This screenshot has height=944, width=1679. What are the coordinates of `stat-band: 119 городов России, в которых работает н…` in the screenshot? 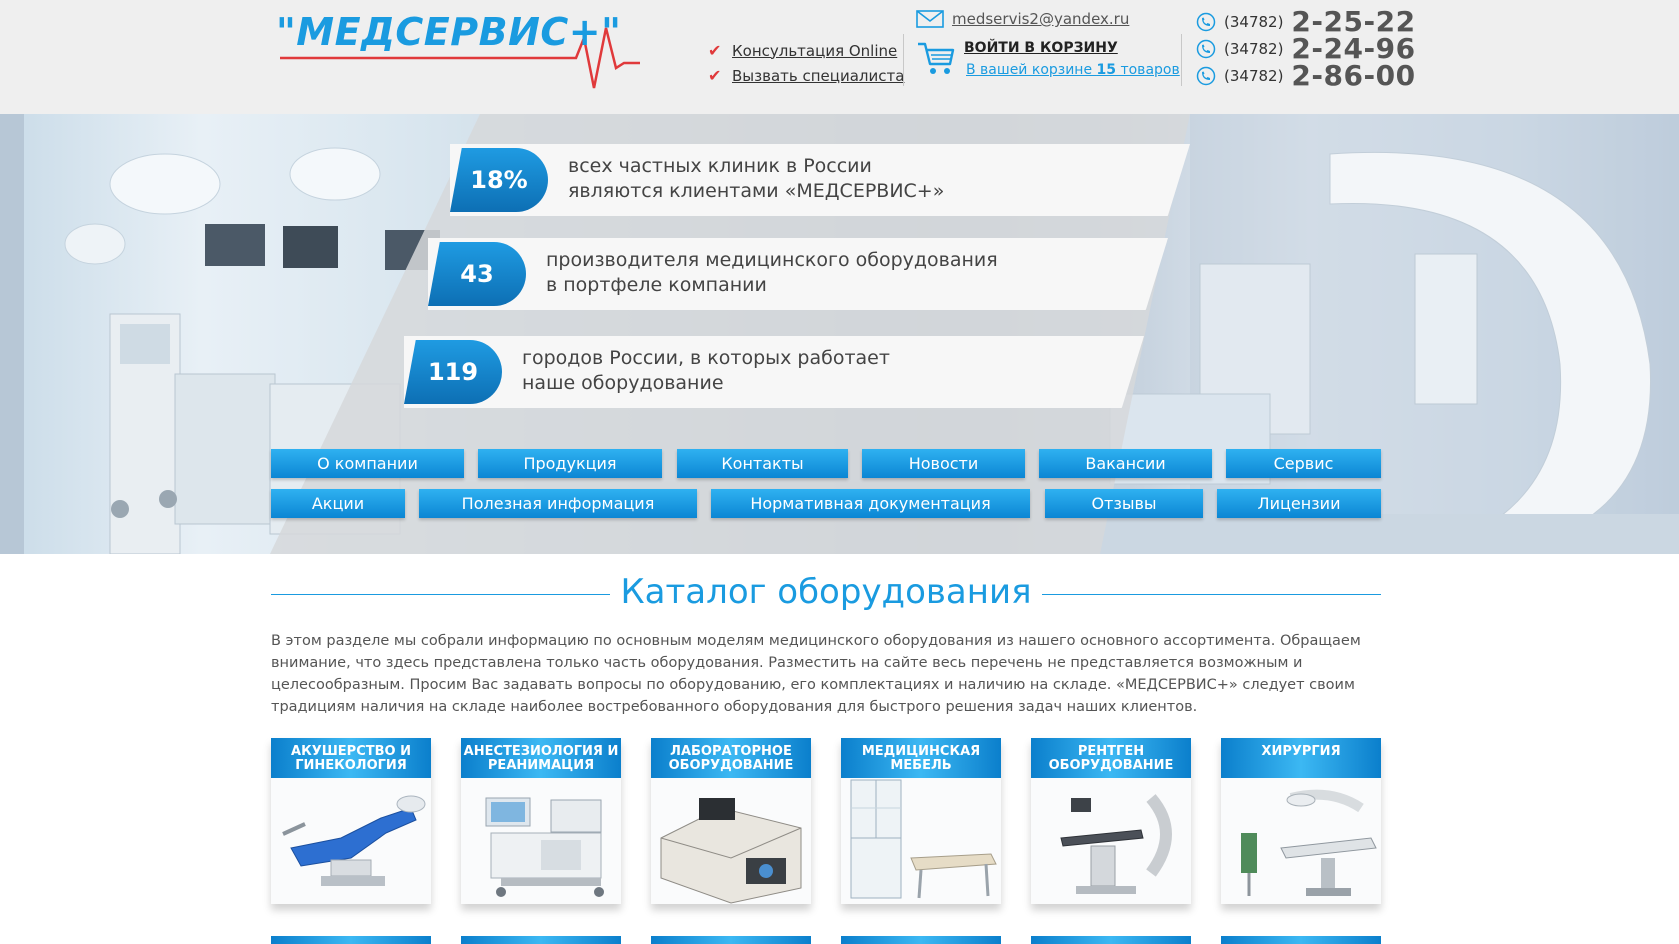 It's located at (774, 372).